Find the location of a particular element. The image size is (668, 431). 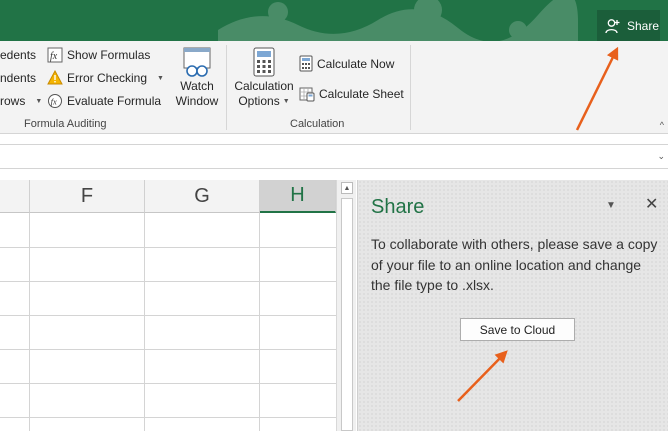

watch-window-button: Watch Window is located at coordinates (197, 78).